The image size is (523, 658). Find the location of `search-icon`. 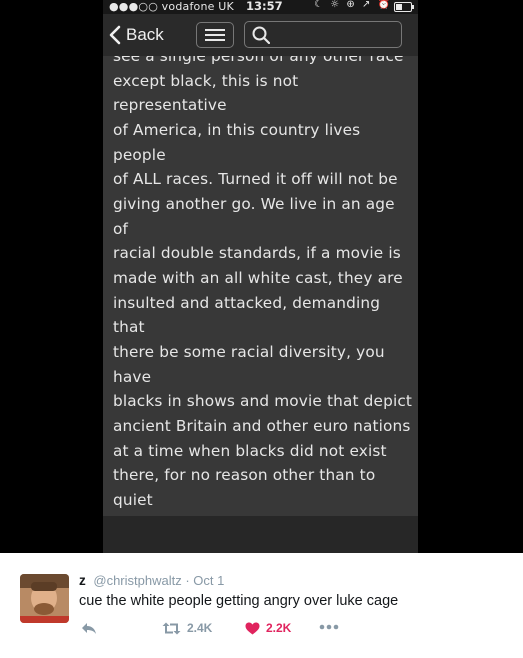

search-icon is located at coordinates (261, 35).